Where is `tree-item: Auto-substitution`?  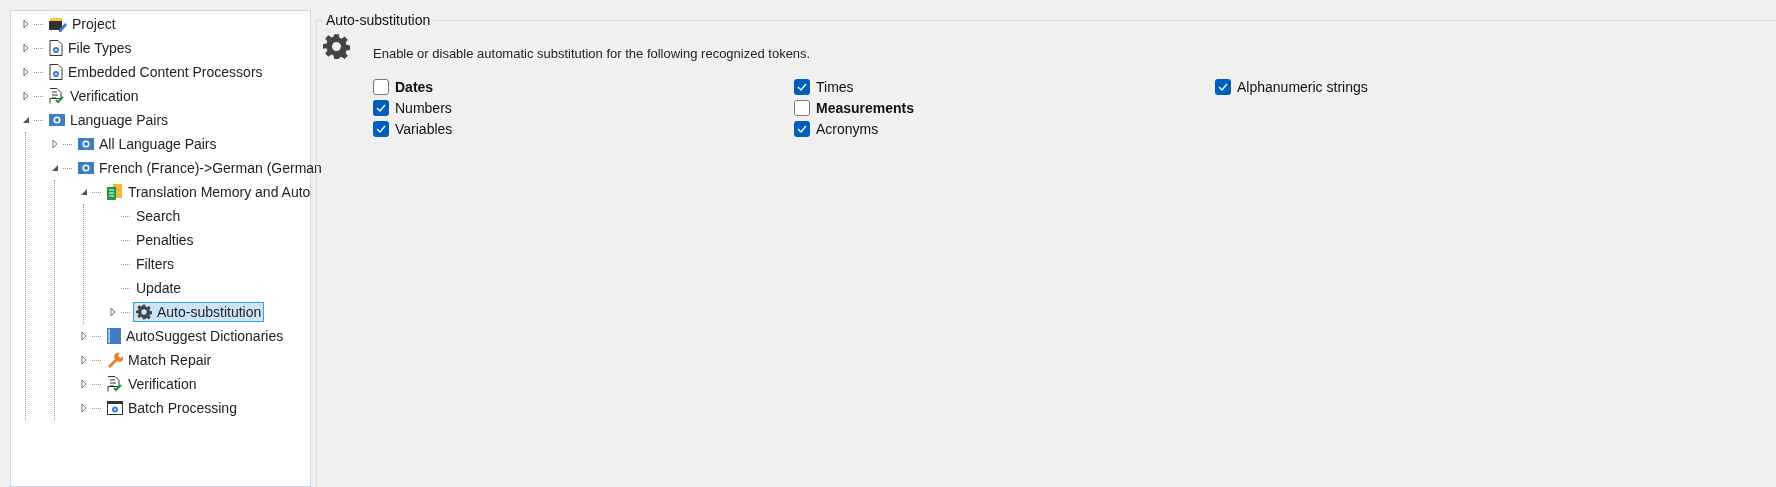 tree-item: Auto-substitution is located at coordinates (199, 312).